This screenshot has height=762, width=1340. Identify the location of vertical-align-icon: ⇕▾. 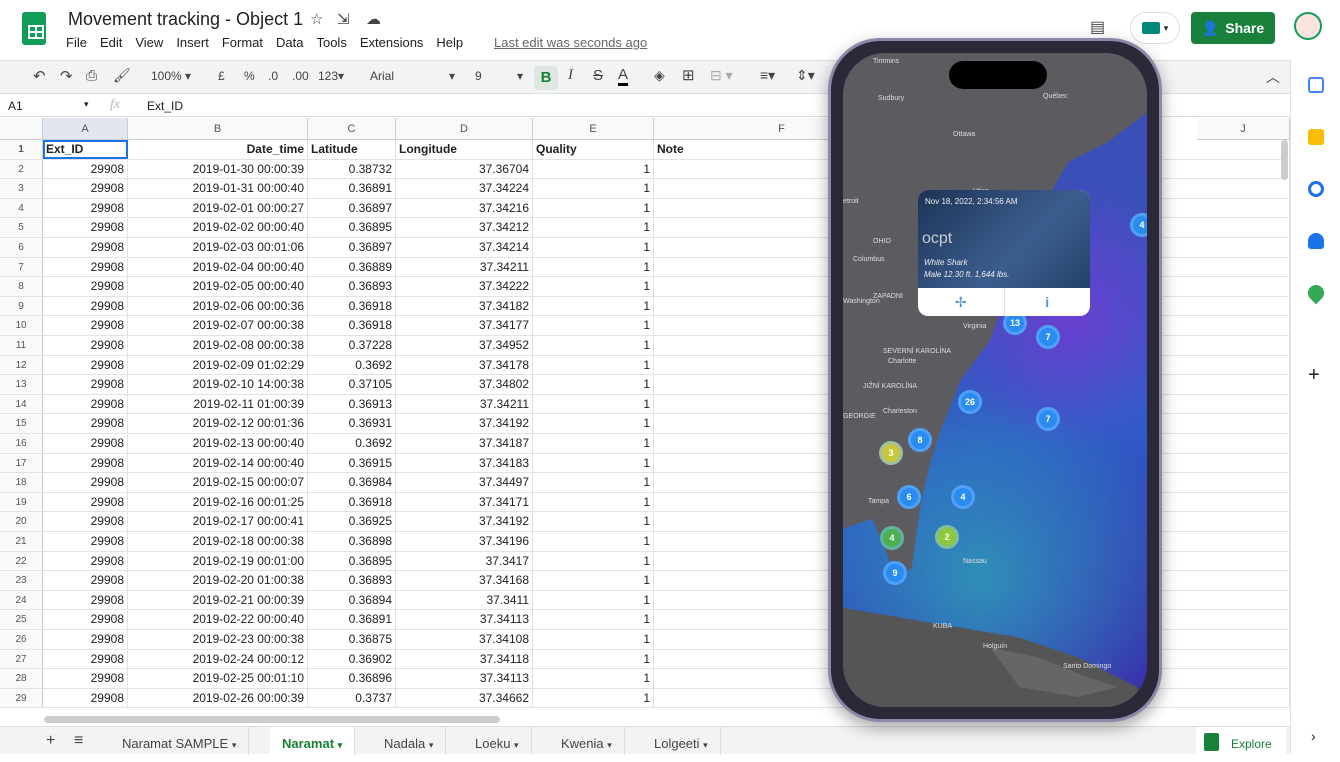
(805, 75).